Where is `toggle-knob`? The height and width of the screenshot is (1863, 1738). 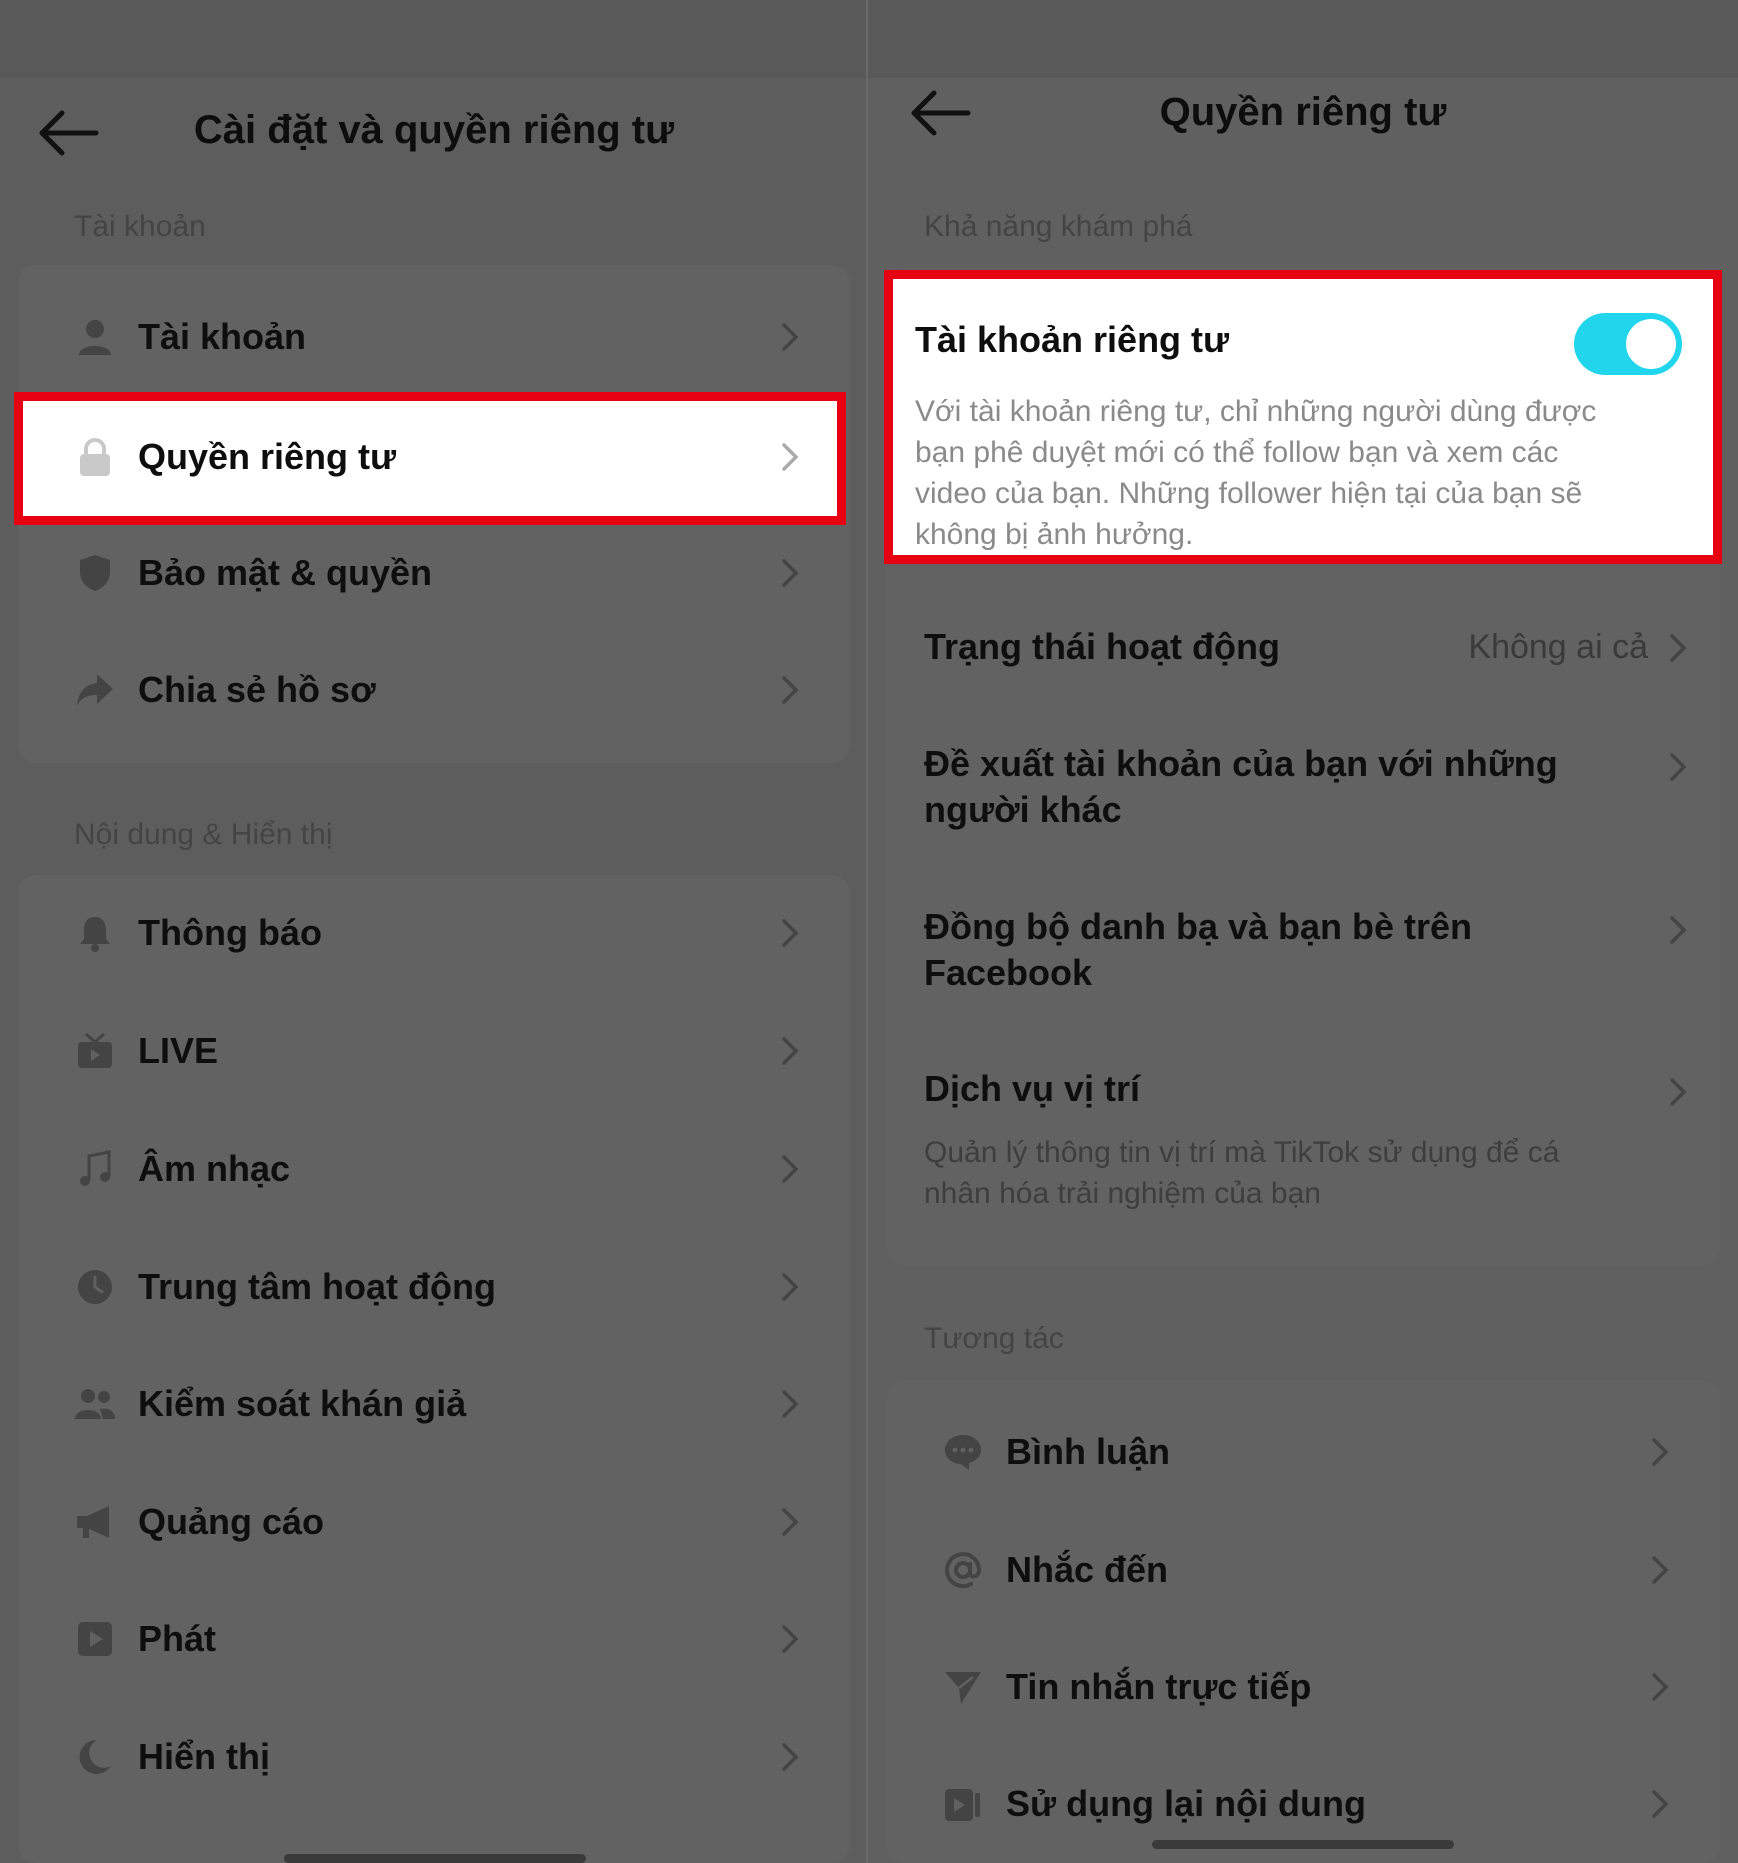 toggle-knob is located at coordinates (1651, 344).